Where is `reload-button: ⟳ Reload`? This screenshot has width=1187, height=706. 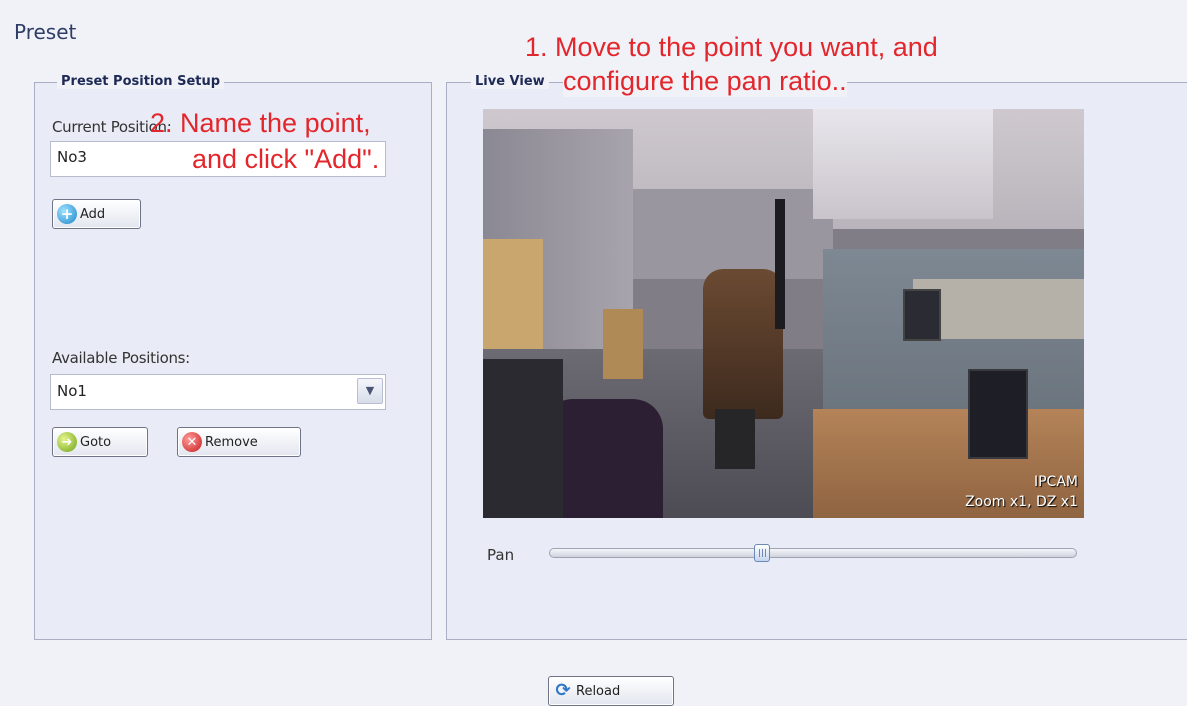 reload-button: ⟳ Reload is located at coordinates (611, 691).